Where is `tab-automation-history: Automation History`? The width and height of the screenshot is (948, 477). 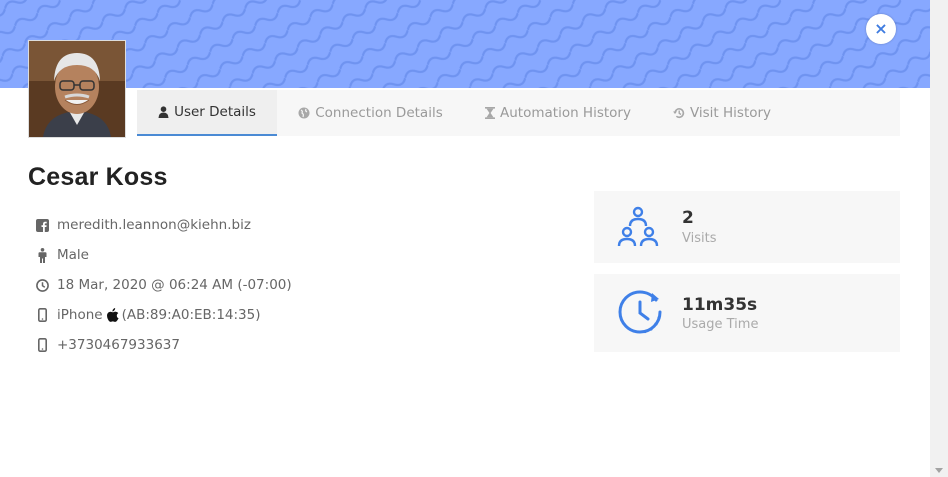
tab-automation-history: Automation History is located at coordinates (558, 113).